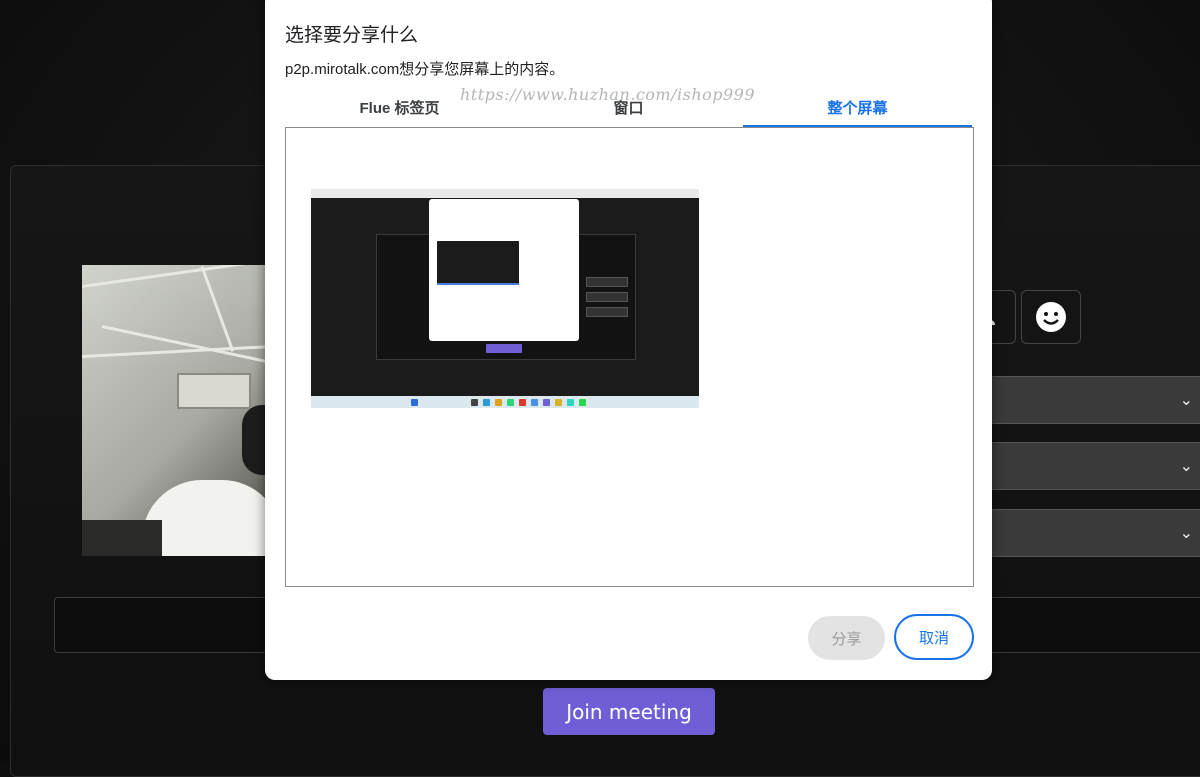 The height and width of the screenshot is (777, 1200). I want to click on smile-icon, so click(1051, 317).